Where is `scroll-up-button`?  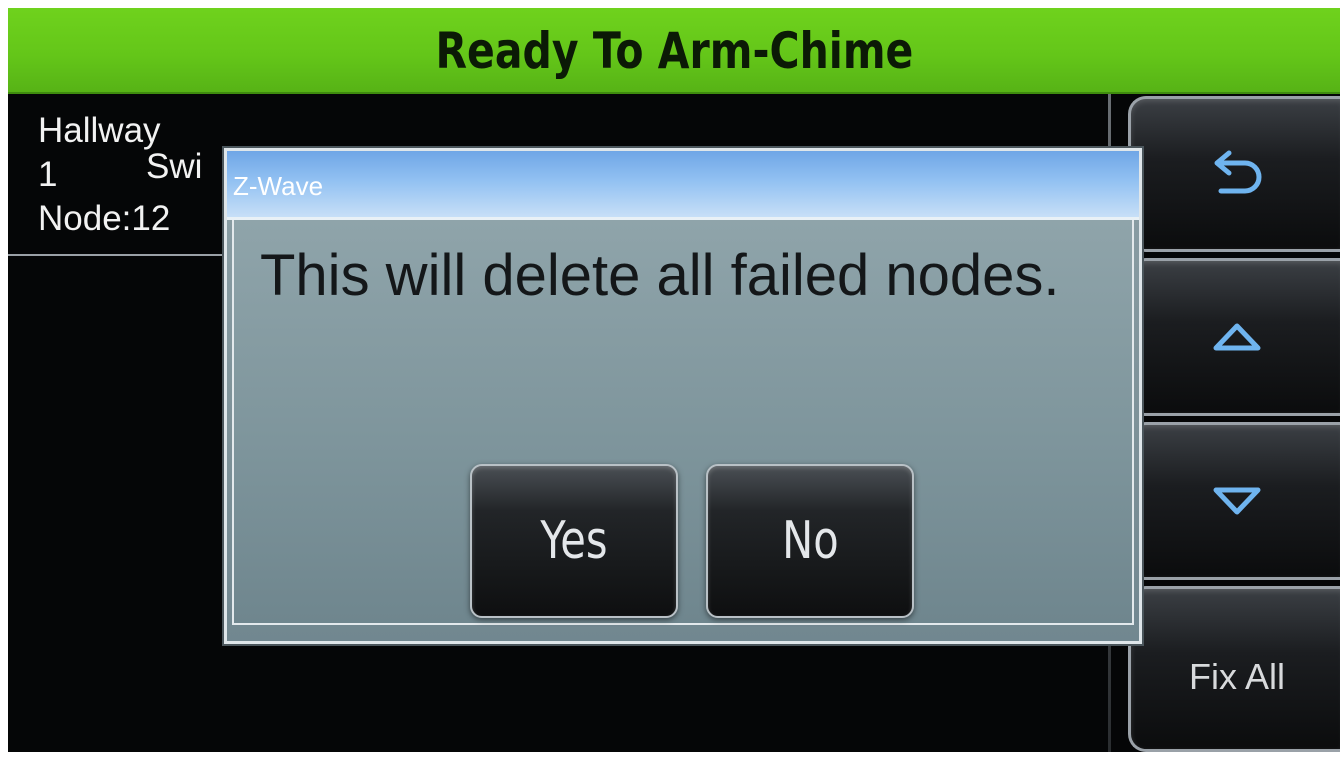 scroll-up-button is located at coordinates (1234, 337).